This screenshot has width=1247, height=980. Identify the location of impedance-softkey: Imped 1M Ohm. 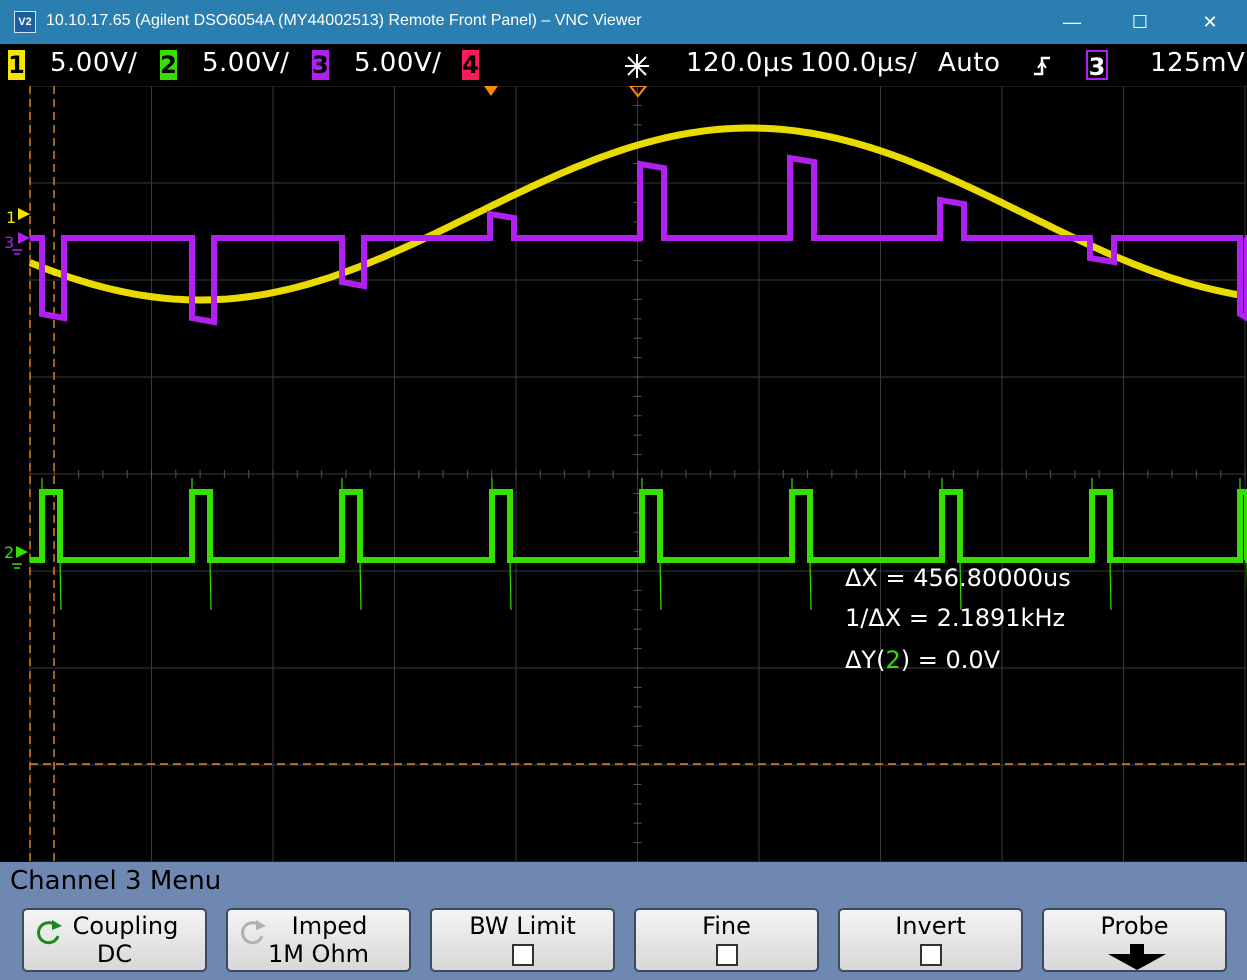
(318, 940).